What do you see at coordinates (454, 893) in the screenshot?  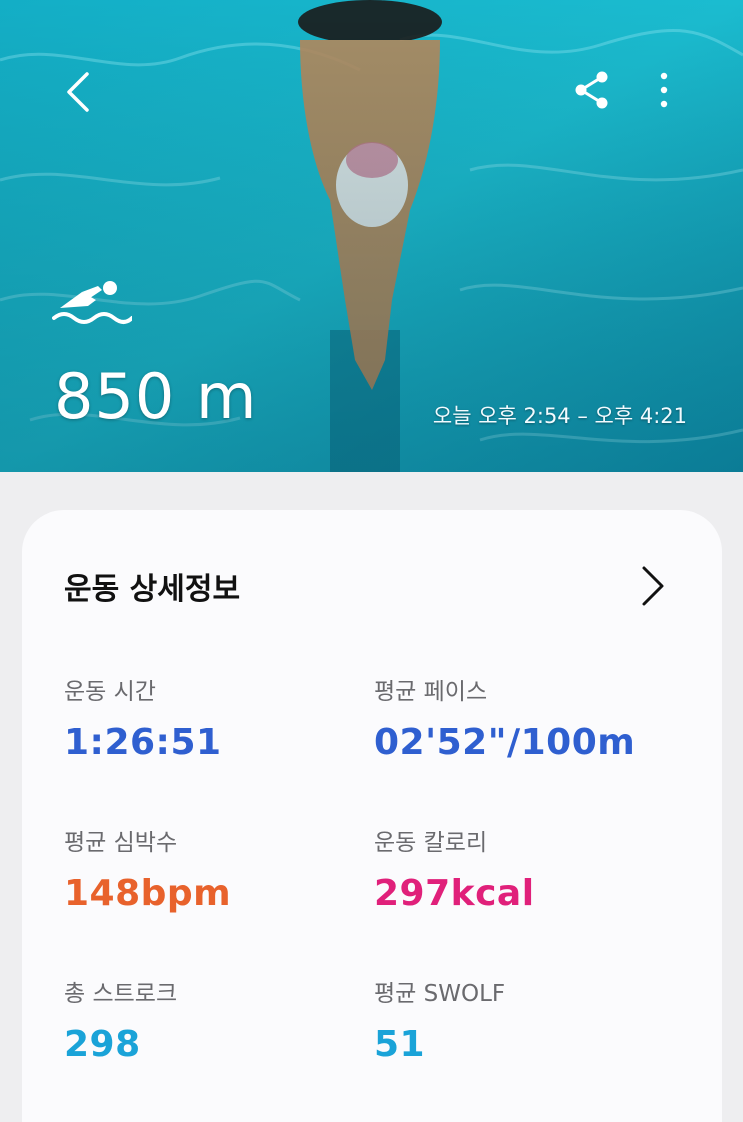 I see `stat-value: 297kcal` at bounding box center [454, 893].